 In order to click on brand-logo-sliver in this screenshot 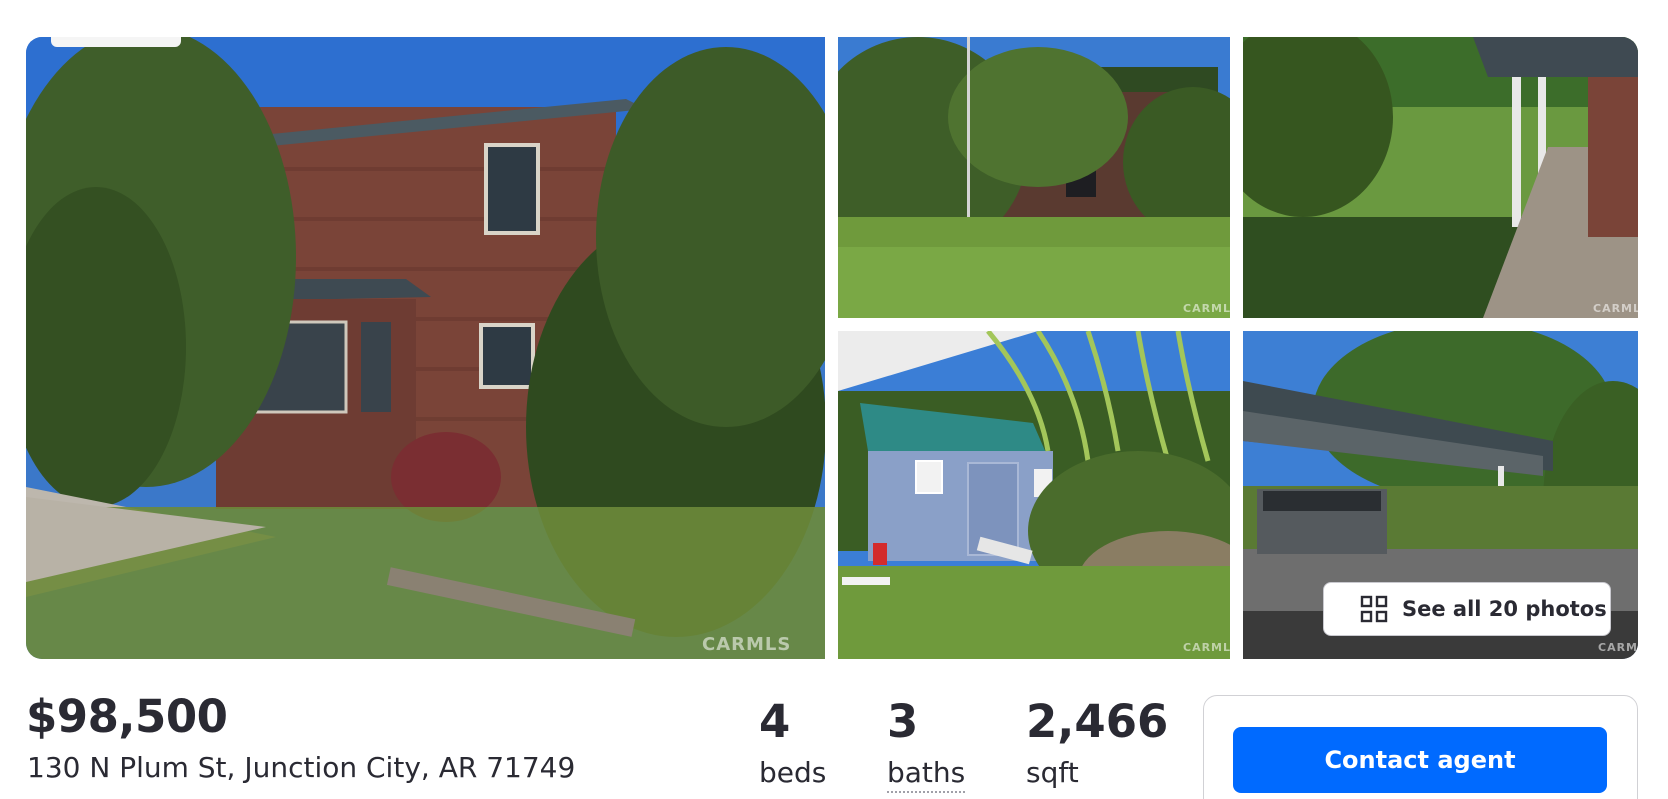, I will do `click(826, 1)`.